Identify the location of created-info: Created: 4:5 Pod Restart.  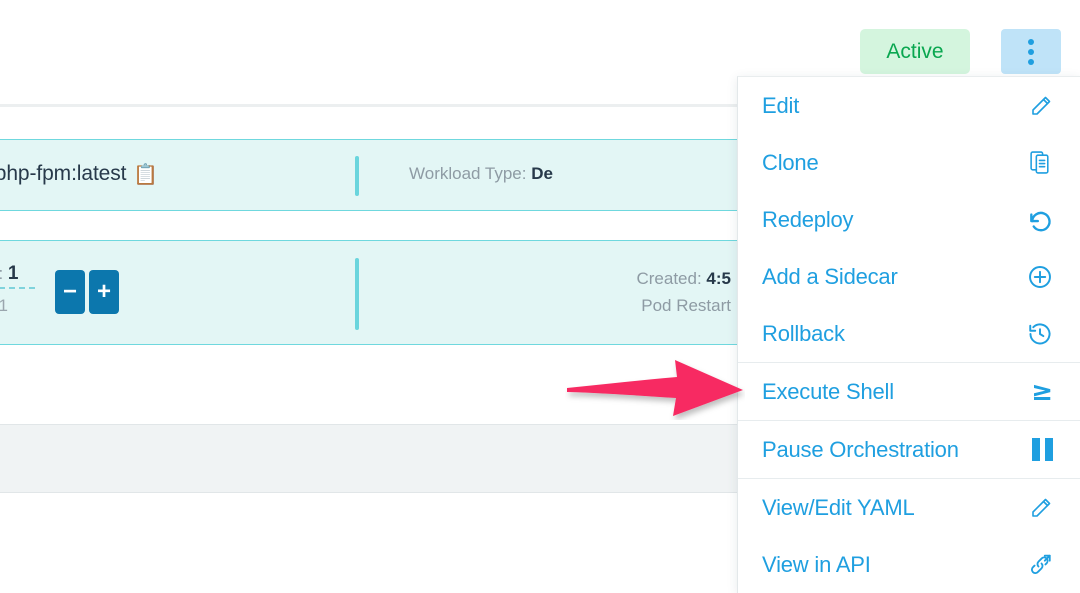
(683, 292).